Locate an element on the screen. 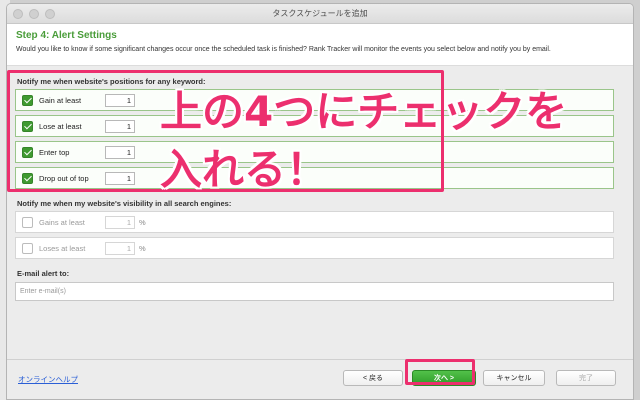 This screenshot has height=400, width=640. gains-percent-unit: % is located at coordinates (142, 222).